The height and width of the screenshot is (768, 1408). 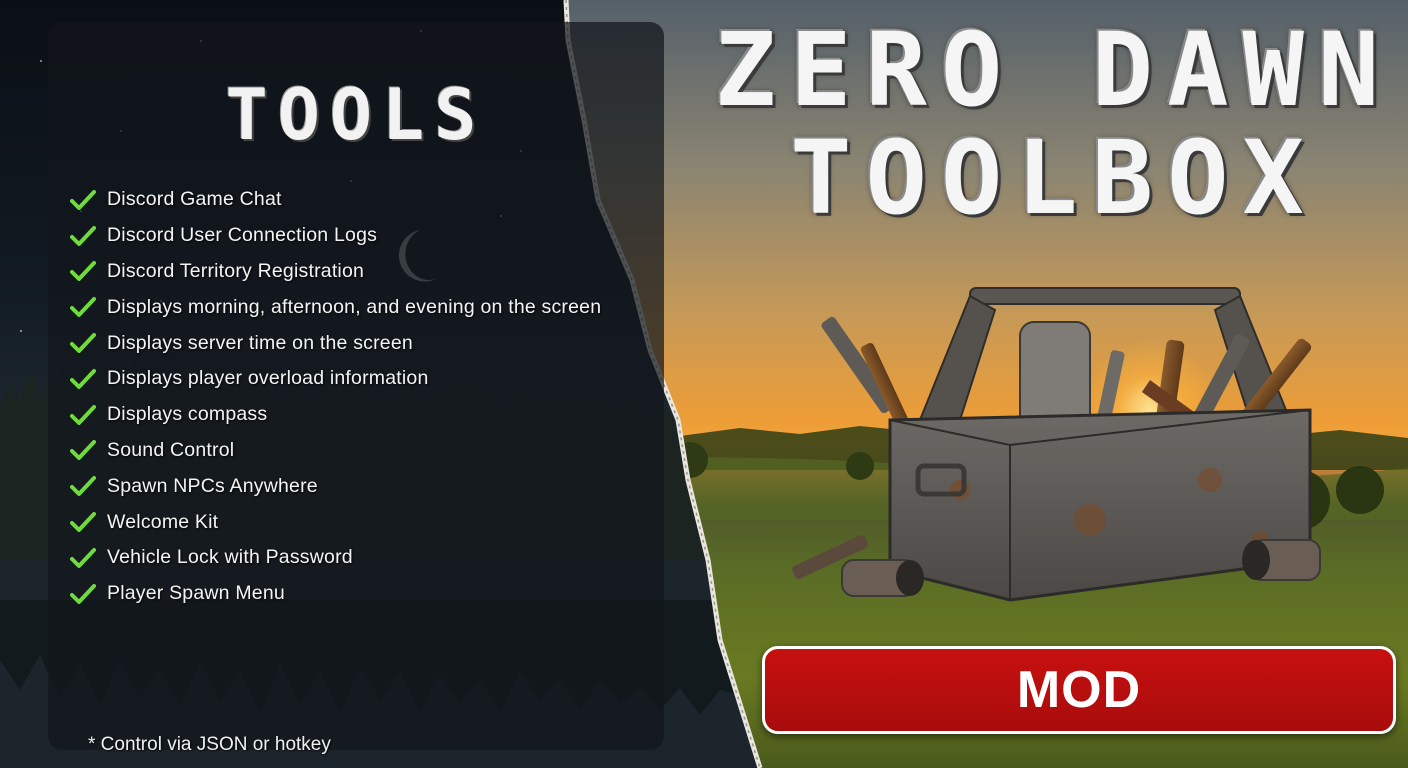 I want to click on list-item-label: Sound Control, so click(x=171, y=449).